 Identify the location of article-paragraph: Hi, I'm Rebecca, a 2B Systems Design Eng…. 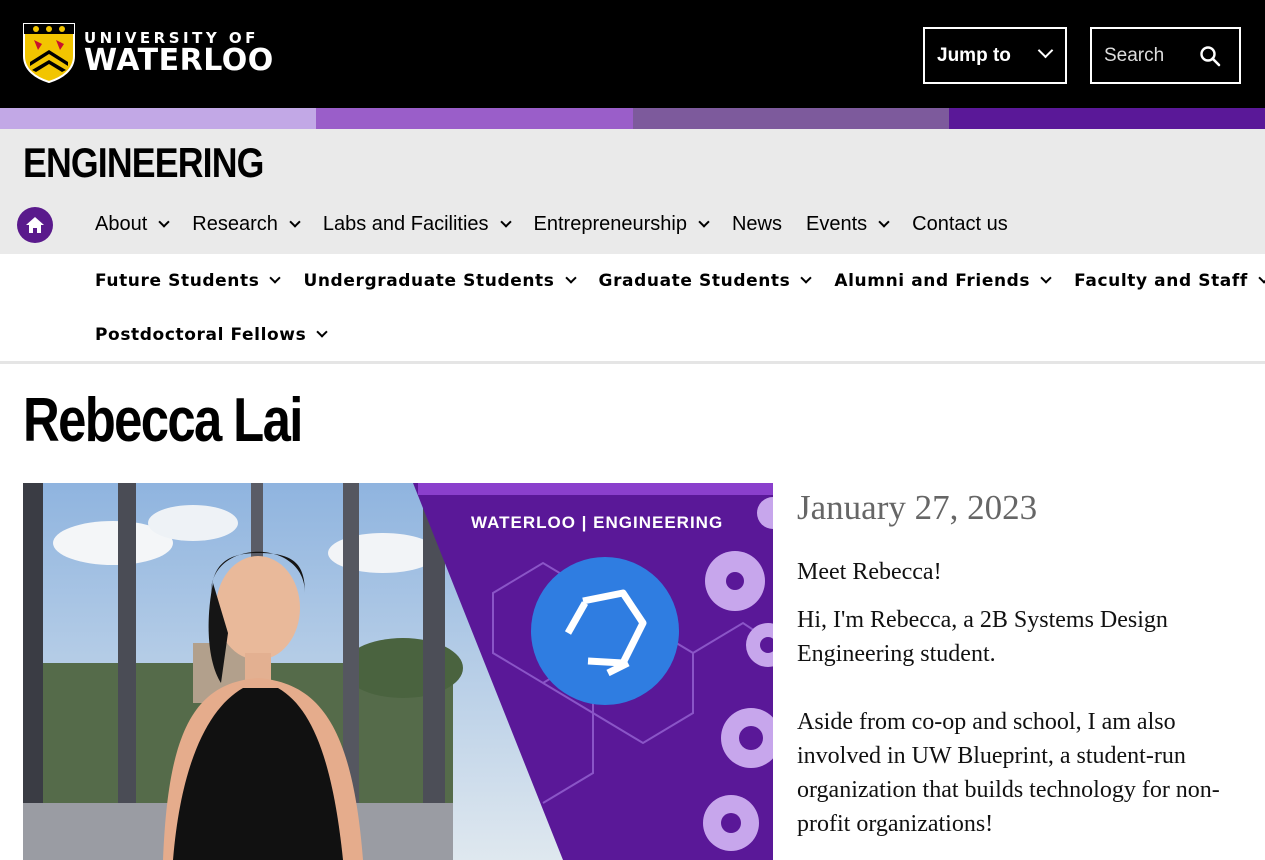
(982, 637).